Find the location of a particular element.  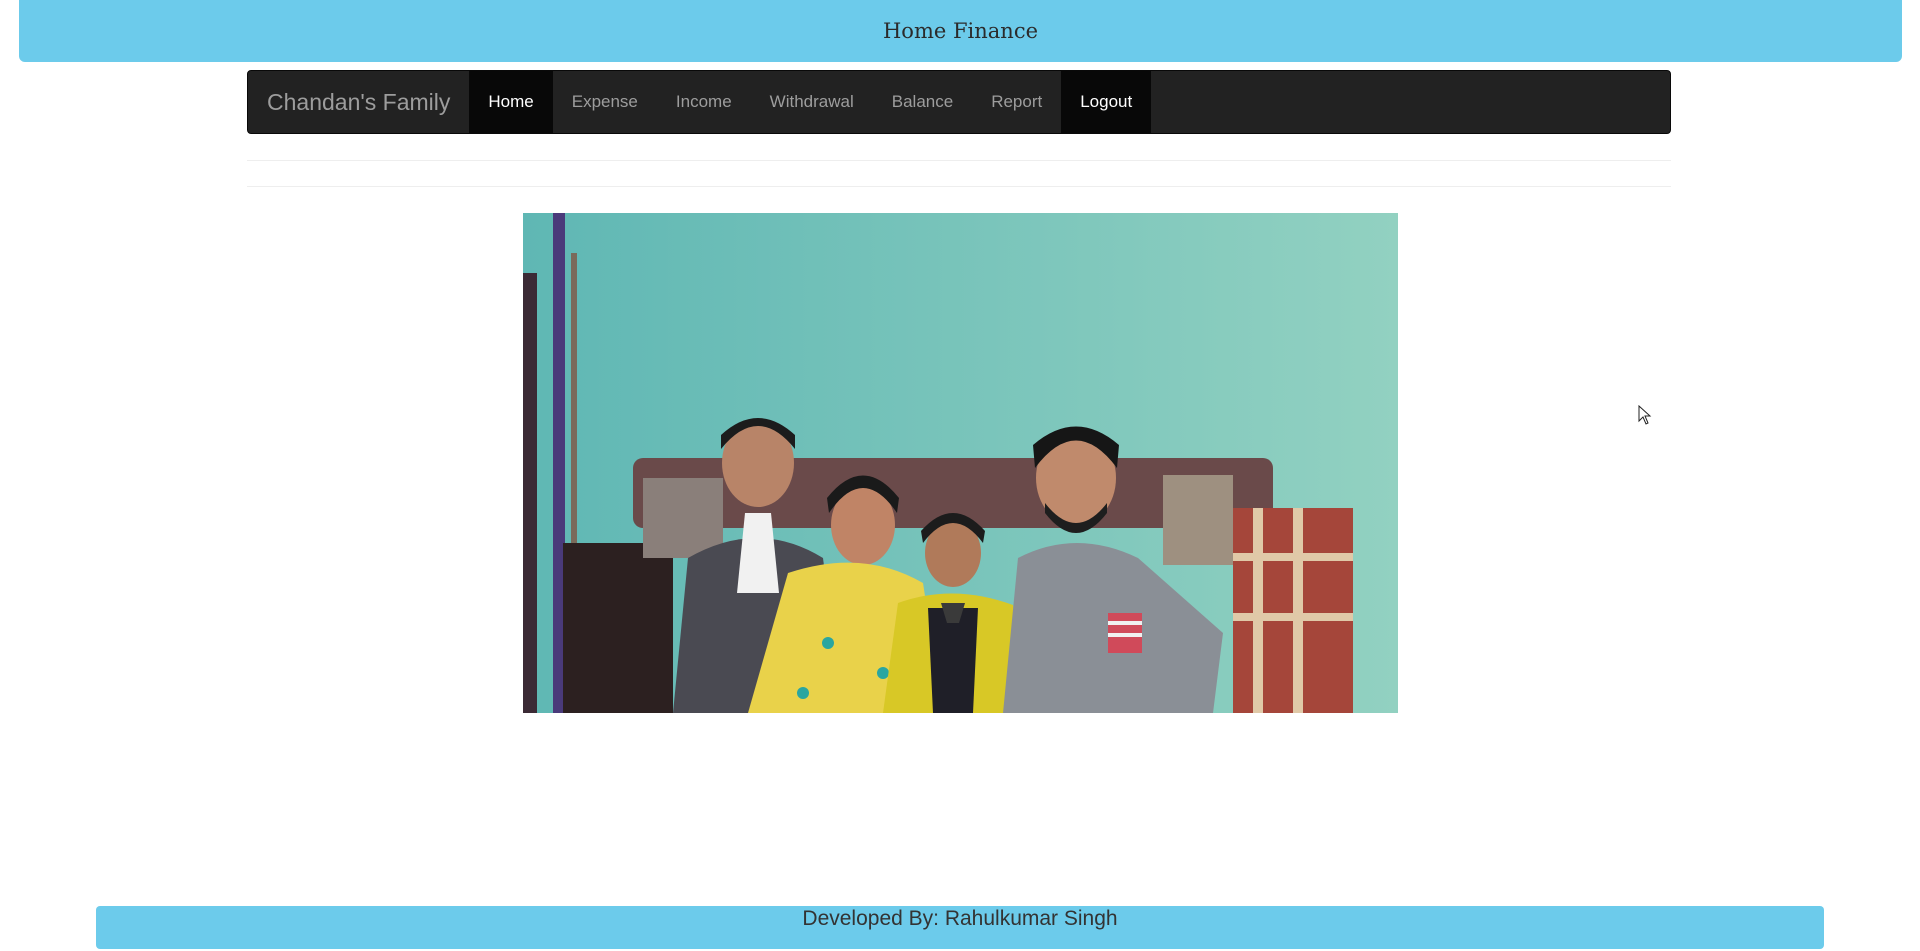

nav-item-balance: Balance is located at coordinates (922, 102).